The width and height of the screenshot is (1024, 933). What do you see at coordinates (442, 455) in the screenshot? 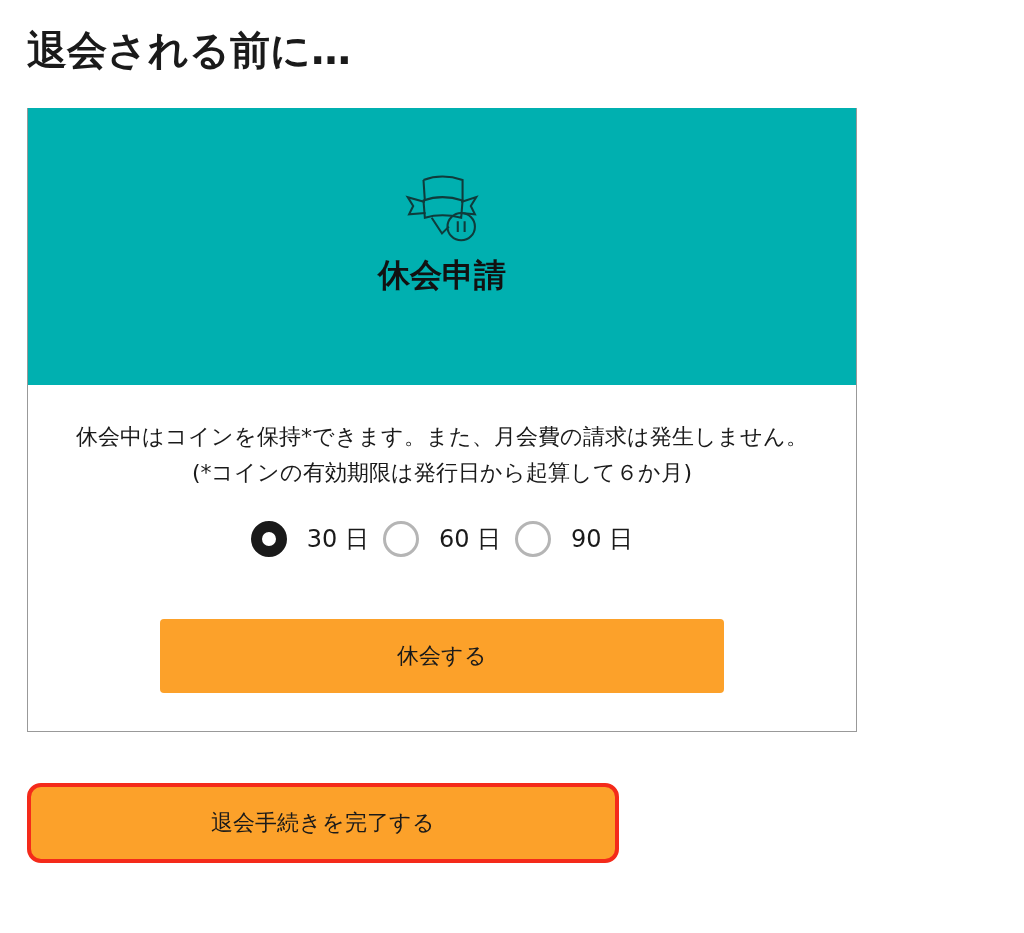
I see `description-text: 休会中はコインを保持*できます。また、月会費の請求は発生しません。(*コインの有効期限は発行日から起算して６か月)` at bounding box center [442, 455].